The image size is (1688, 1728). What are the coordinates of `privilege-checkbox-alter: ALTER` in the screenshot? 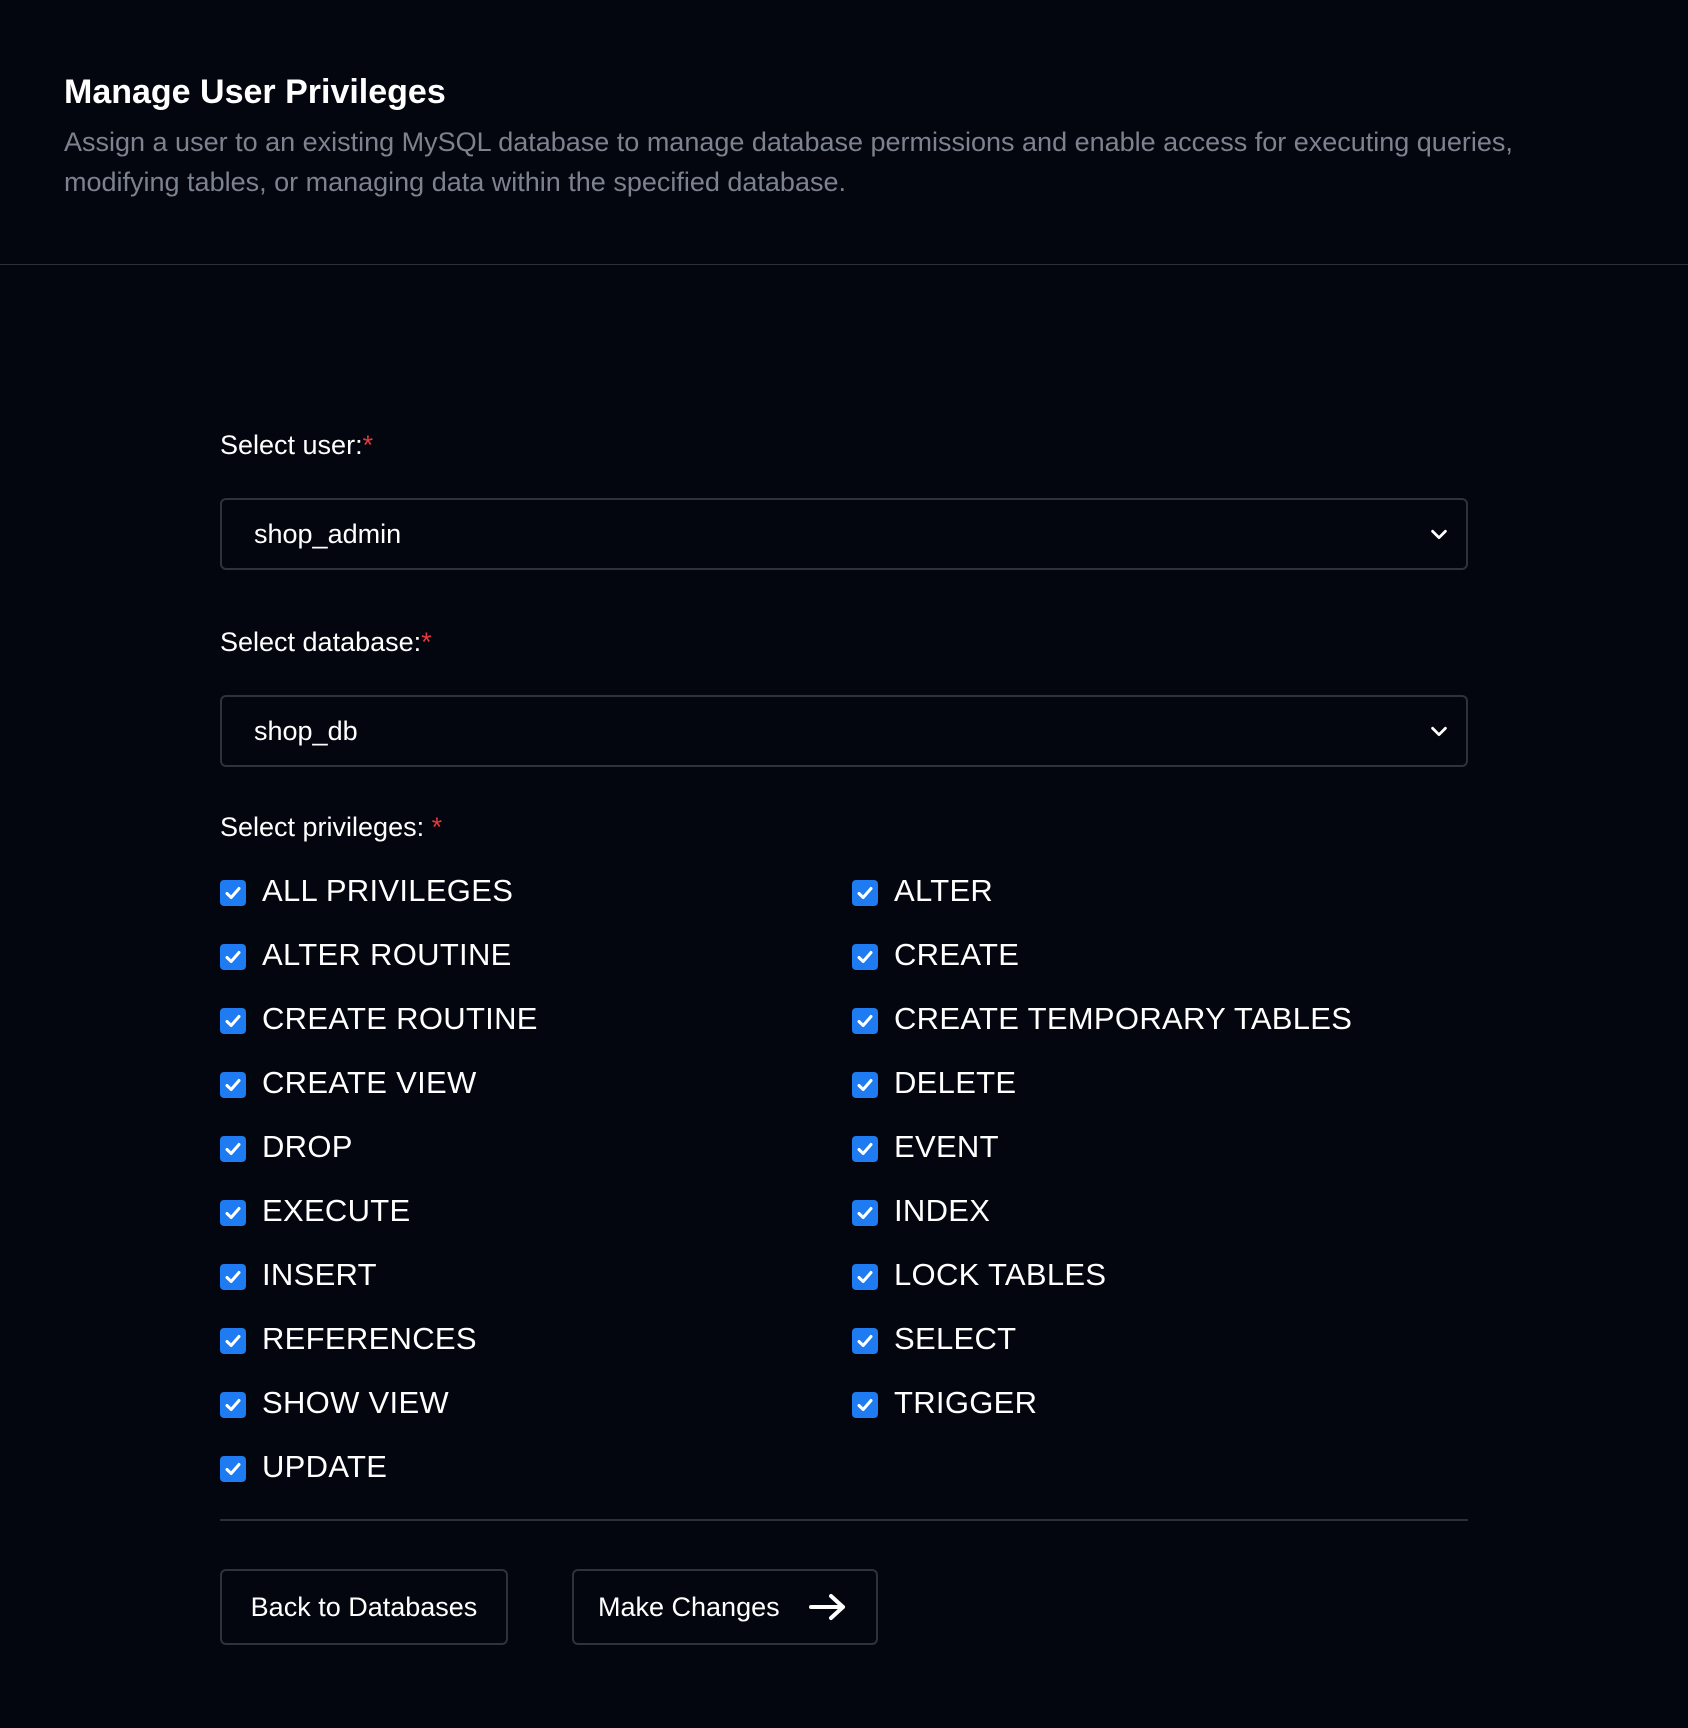 It's located at (1160, 891).